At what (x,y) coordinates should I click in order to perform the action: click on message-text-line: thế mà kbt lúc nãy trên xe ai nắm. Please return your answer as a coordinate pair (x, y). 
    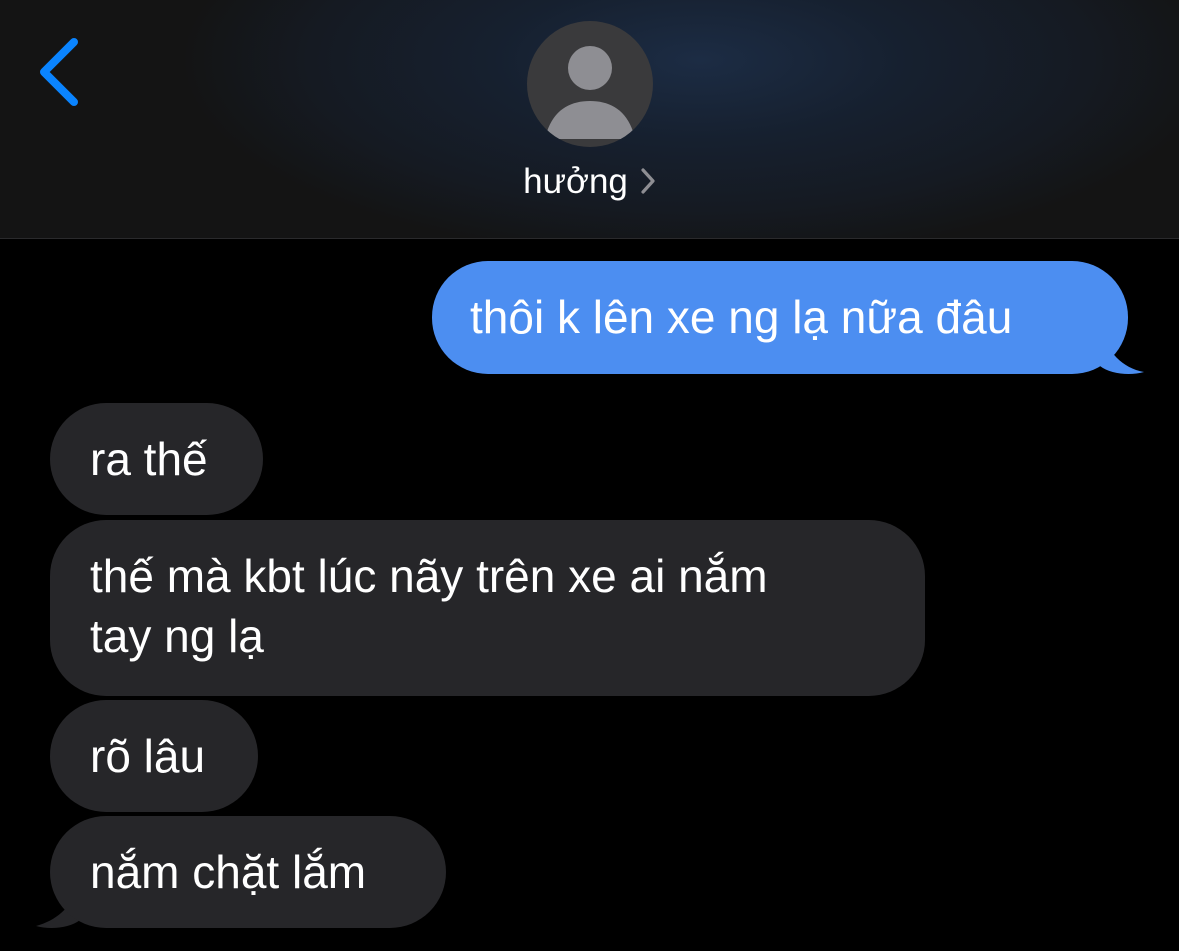
    Looking at the image, I should click on (429, 576).